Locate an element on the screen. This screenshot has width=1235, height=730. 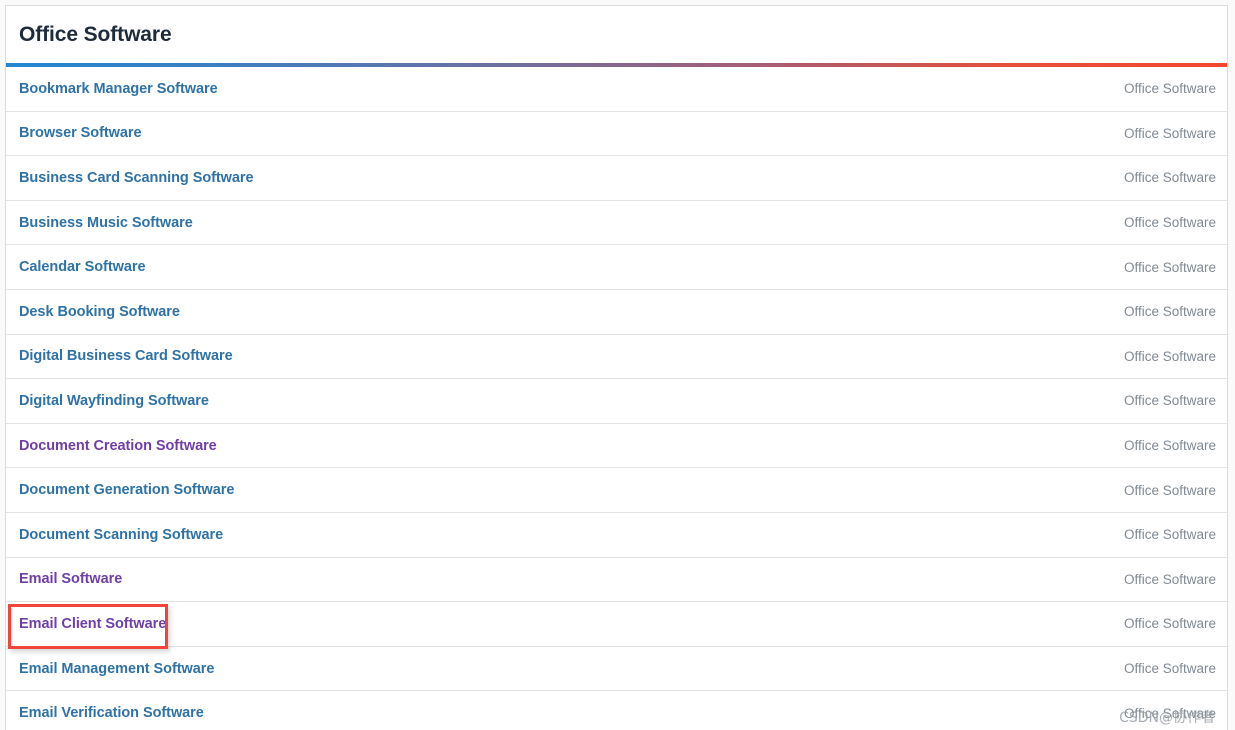
software-link: Desk Booking Software is located at coordinates (99, 312).